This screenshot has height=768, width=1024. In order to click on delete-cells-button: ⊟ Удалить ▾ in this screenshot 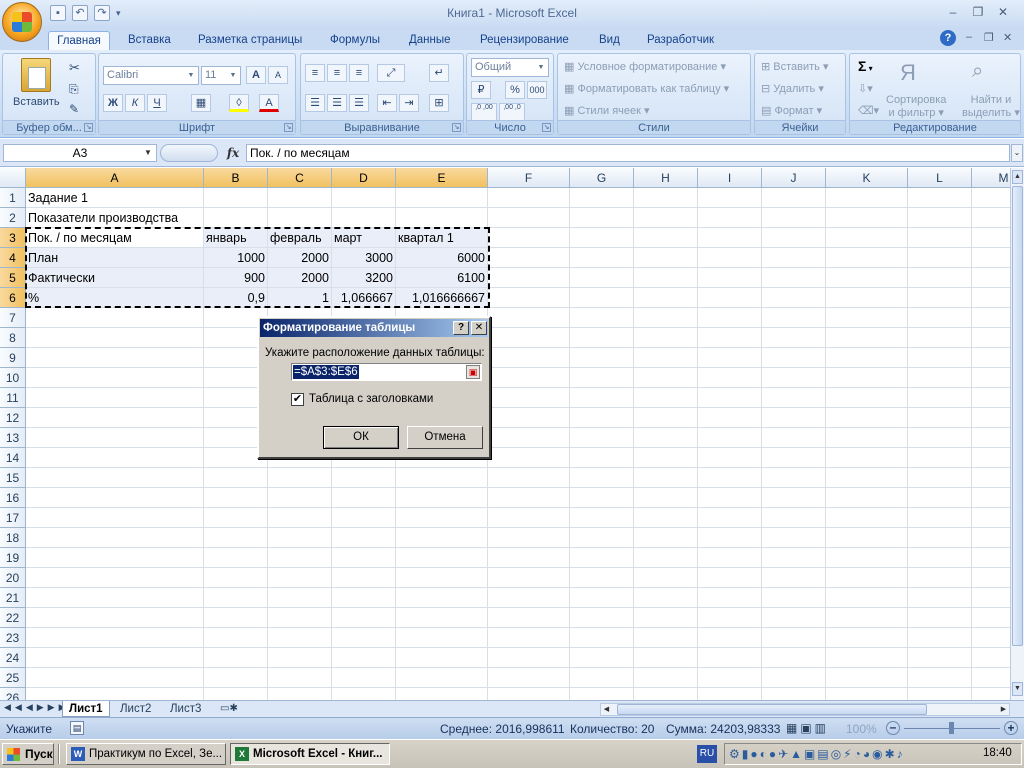, I will do `click(792, 88)`.